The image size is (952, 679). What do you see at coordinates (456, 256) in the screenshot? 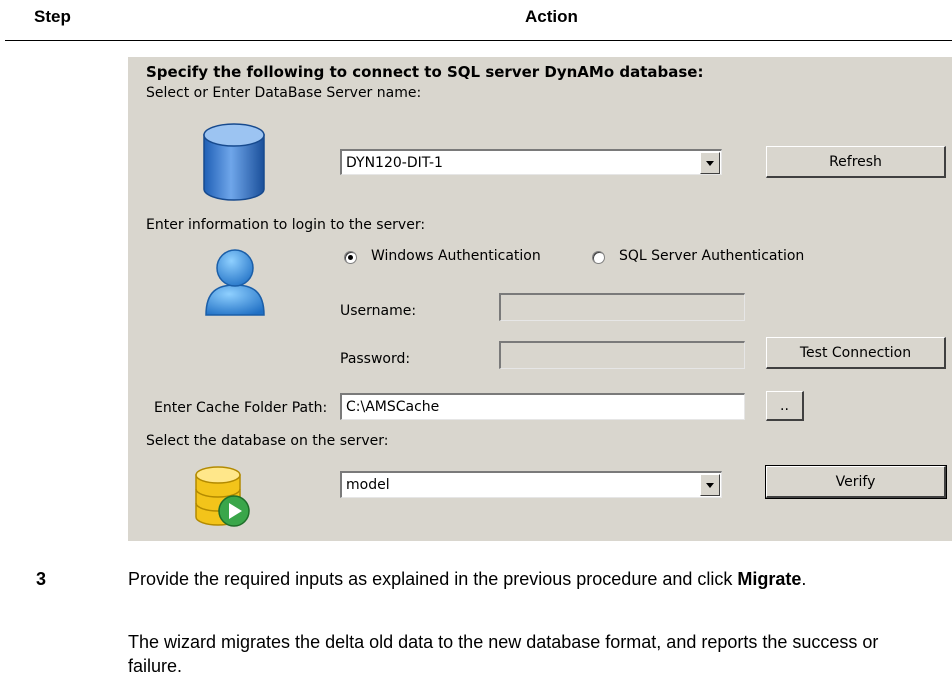
I see `windows-auth-label: Windows Authentication` at bounding box center [456, 256].